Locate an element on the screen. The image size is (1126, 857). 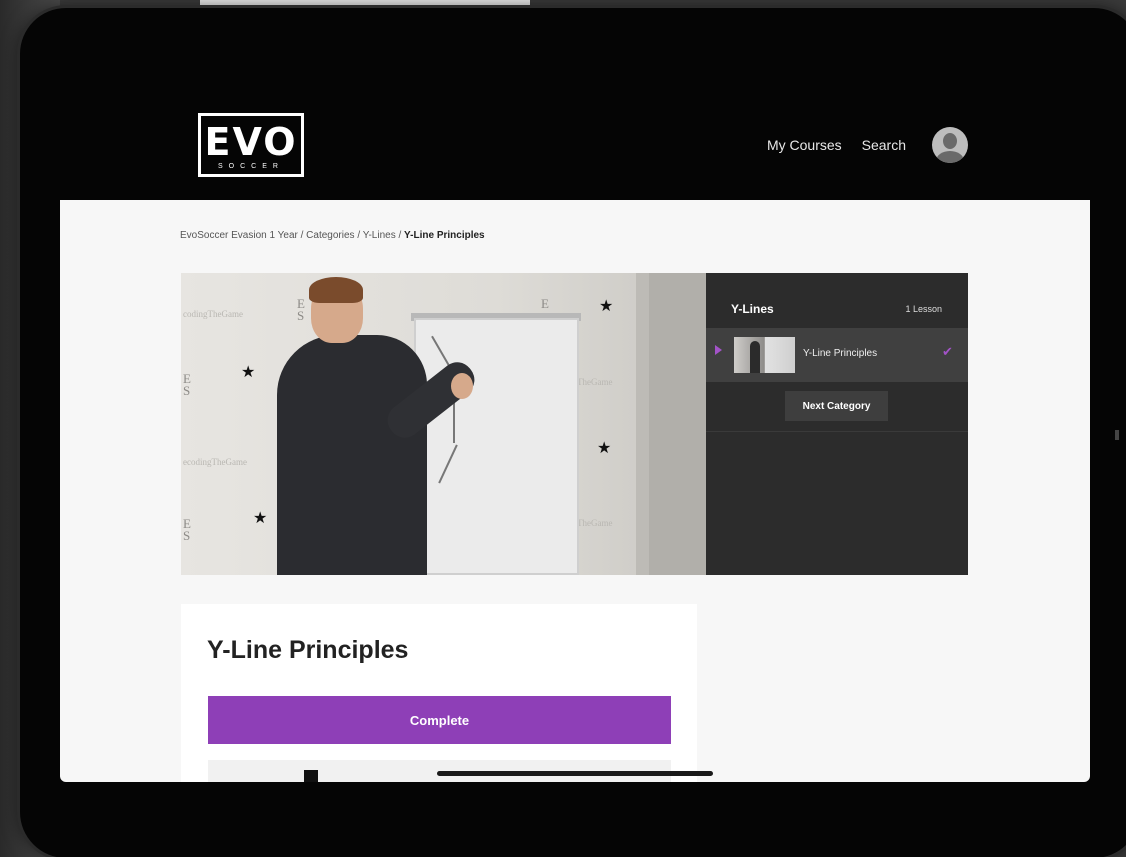
video-watermark: ecodingTheGame is located at coordinates (215, 462).